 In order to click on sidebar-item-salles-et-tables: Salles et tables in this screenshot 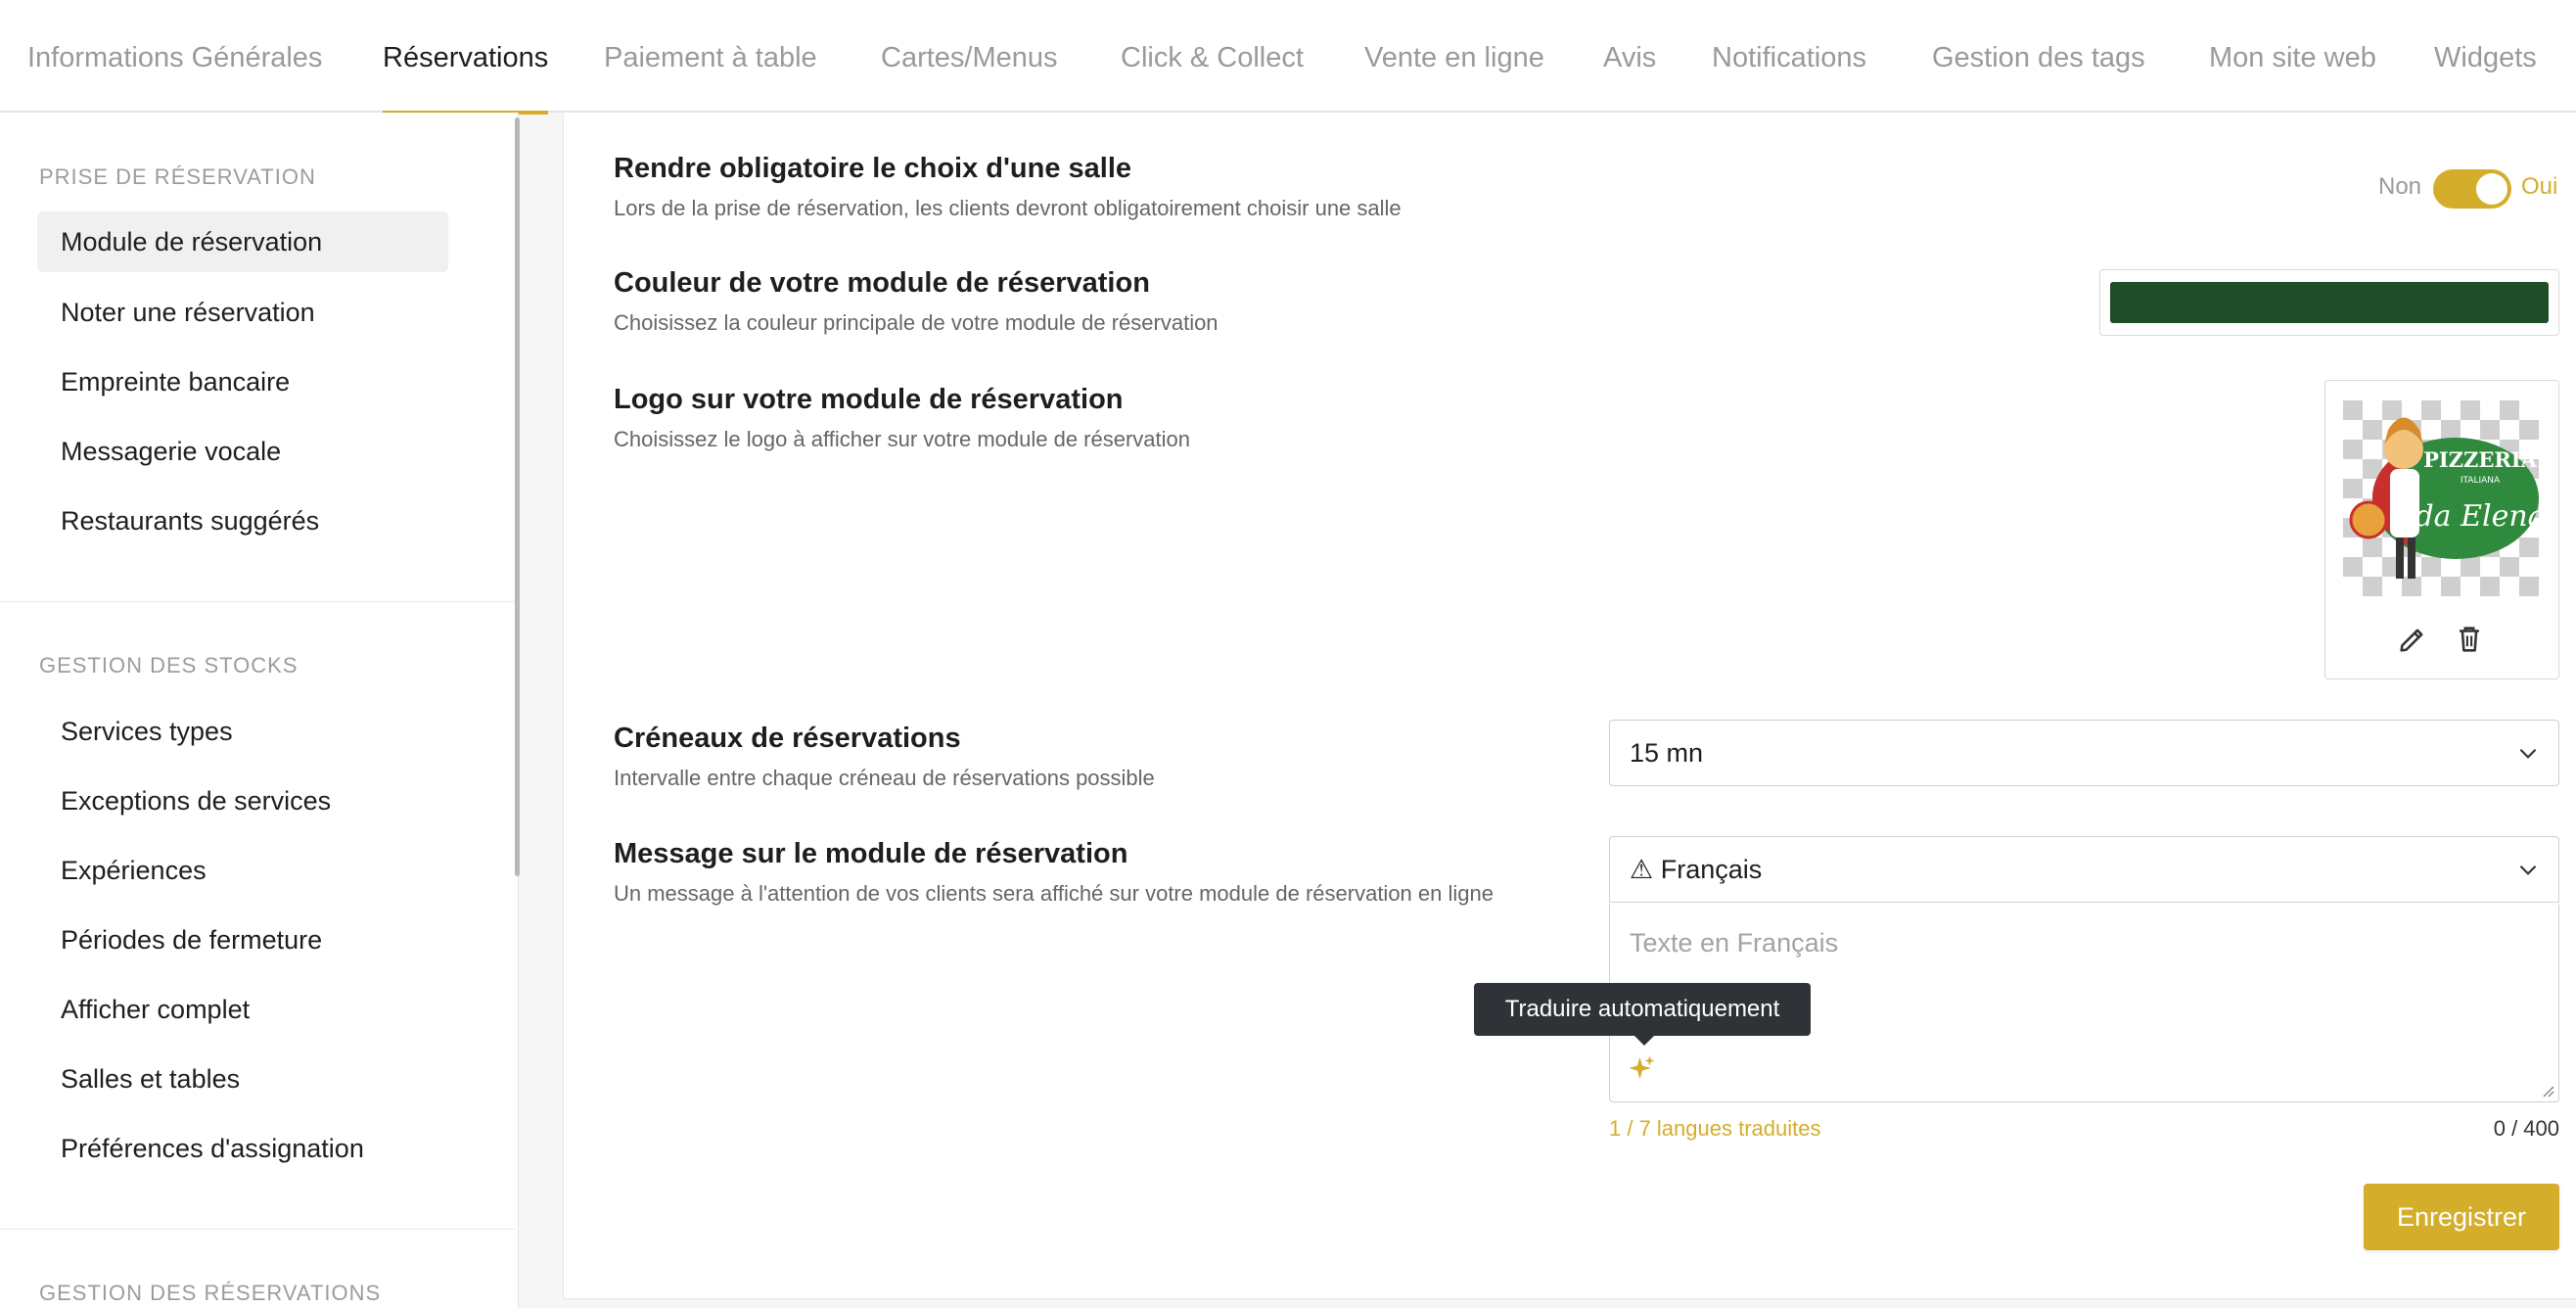, I will do `click(243, 1079)`.